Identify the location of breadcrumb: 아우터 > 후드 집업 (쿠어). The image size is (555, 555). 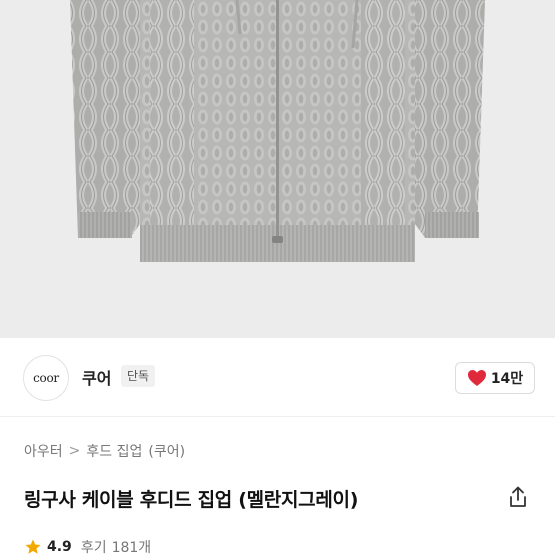
(104, 451).